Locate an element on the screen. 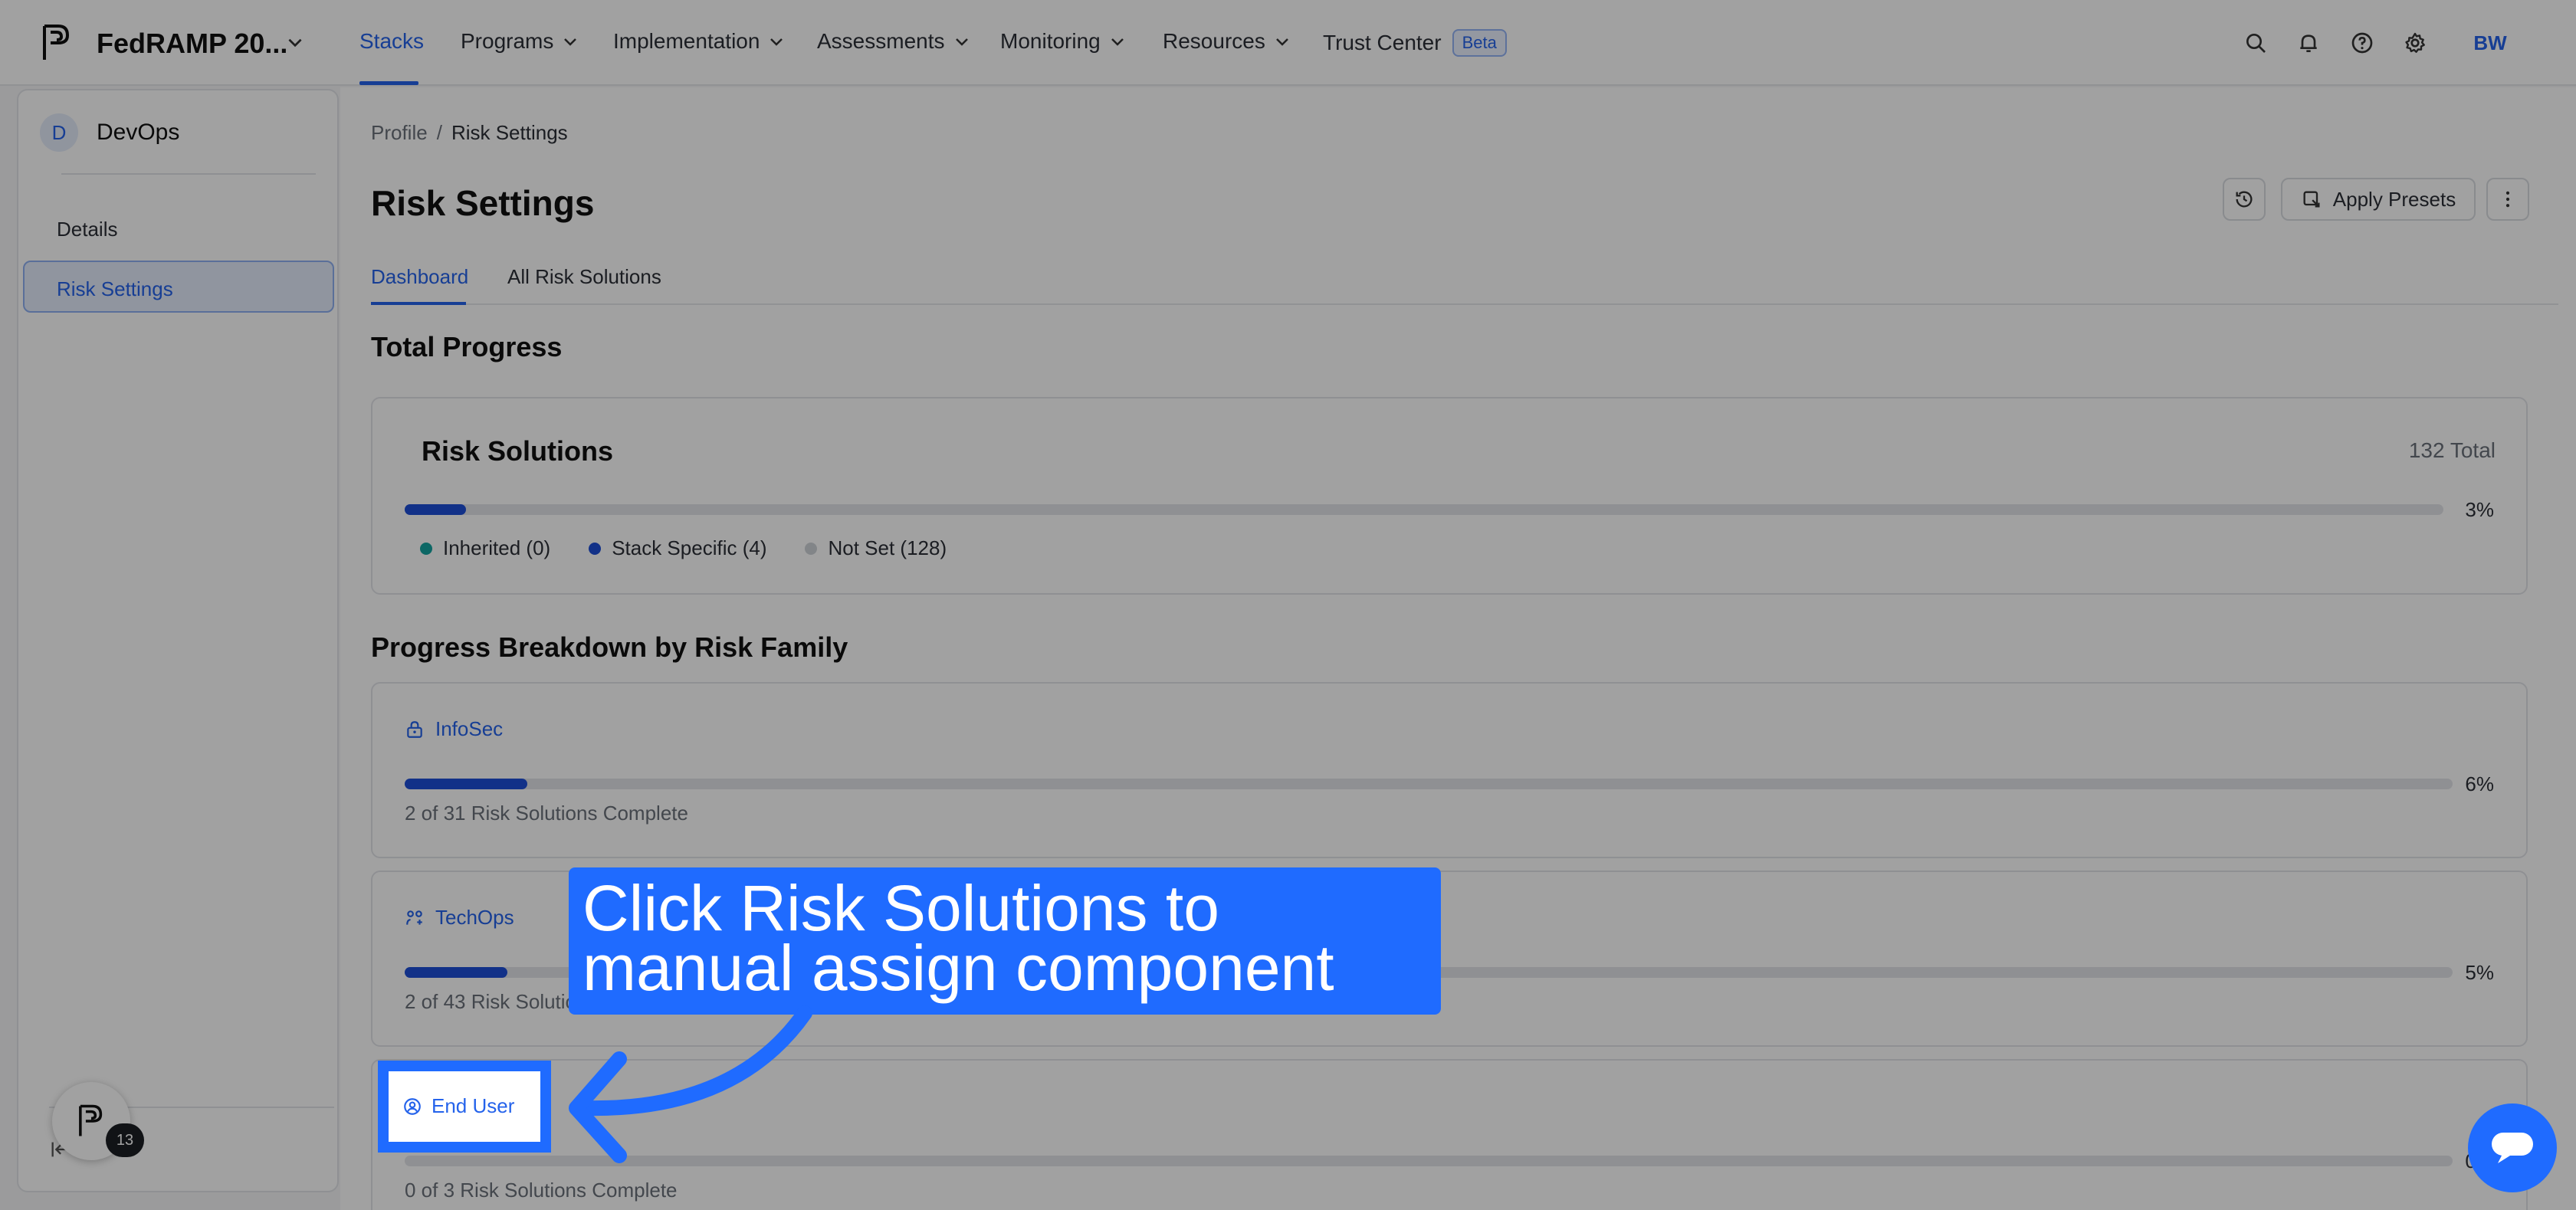  user-circle-icon is located at coordinates (412, 1106).